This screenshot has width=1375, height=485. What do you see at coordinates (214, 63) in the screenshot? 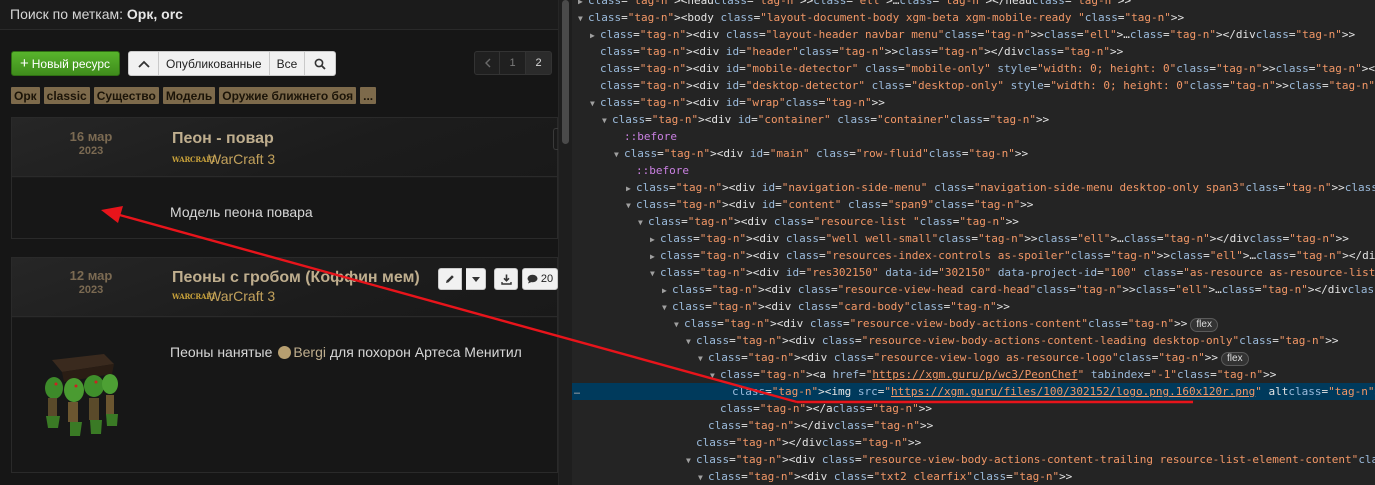
I see `published-filter-button: Опубликованные` at bounding box center [214, 63].